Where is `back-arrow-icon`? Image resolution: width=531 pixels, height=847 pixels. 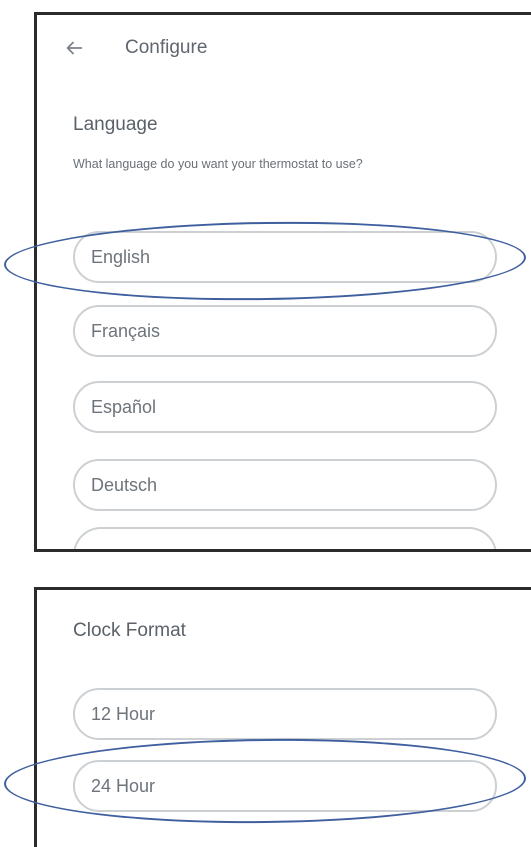
back-arrow-icon is located at coordinates (74, 48).